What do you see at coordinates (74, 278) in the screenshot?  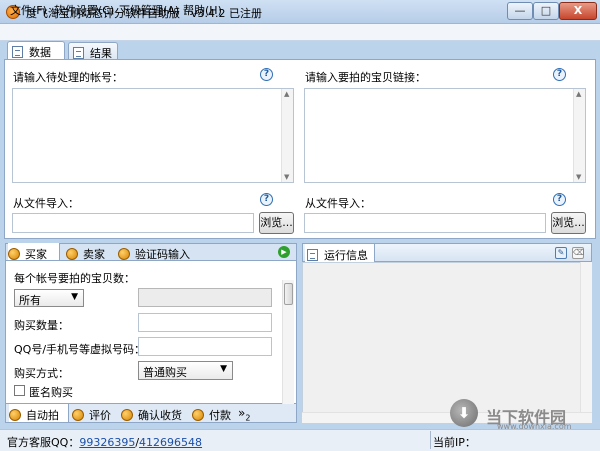 I see `count-label: 每个帐号要拍的宝贝数：` at bounding box center [74, 278].